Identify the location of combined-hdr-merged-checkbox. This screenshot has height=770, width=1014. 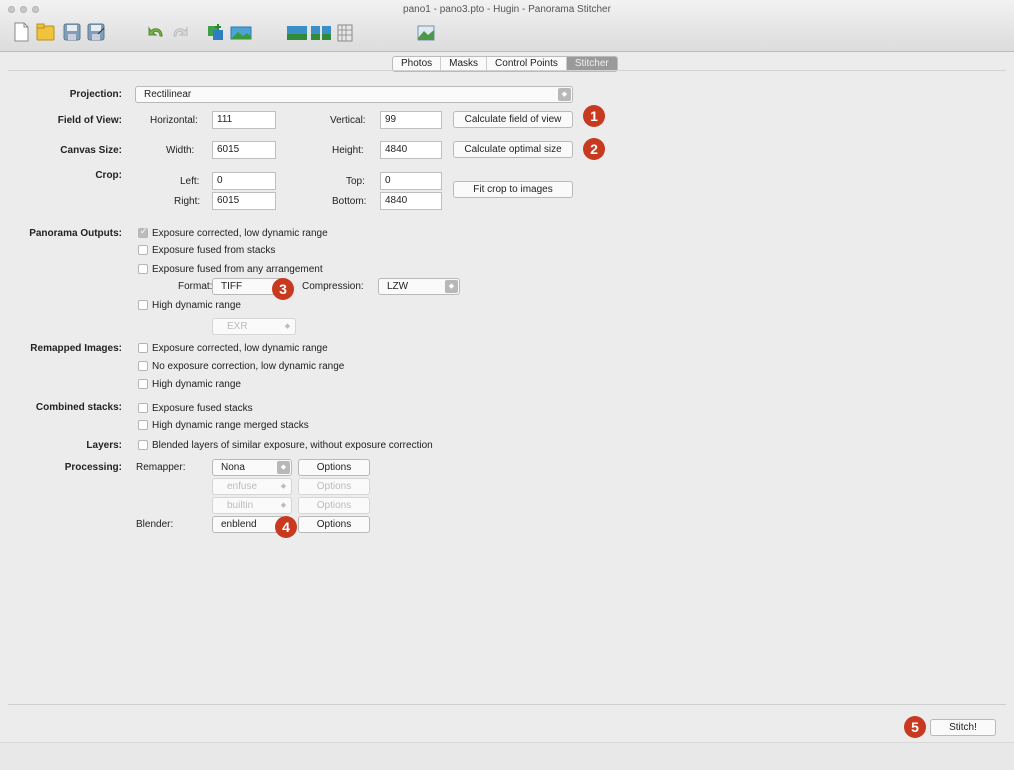
(143, 425).